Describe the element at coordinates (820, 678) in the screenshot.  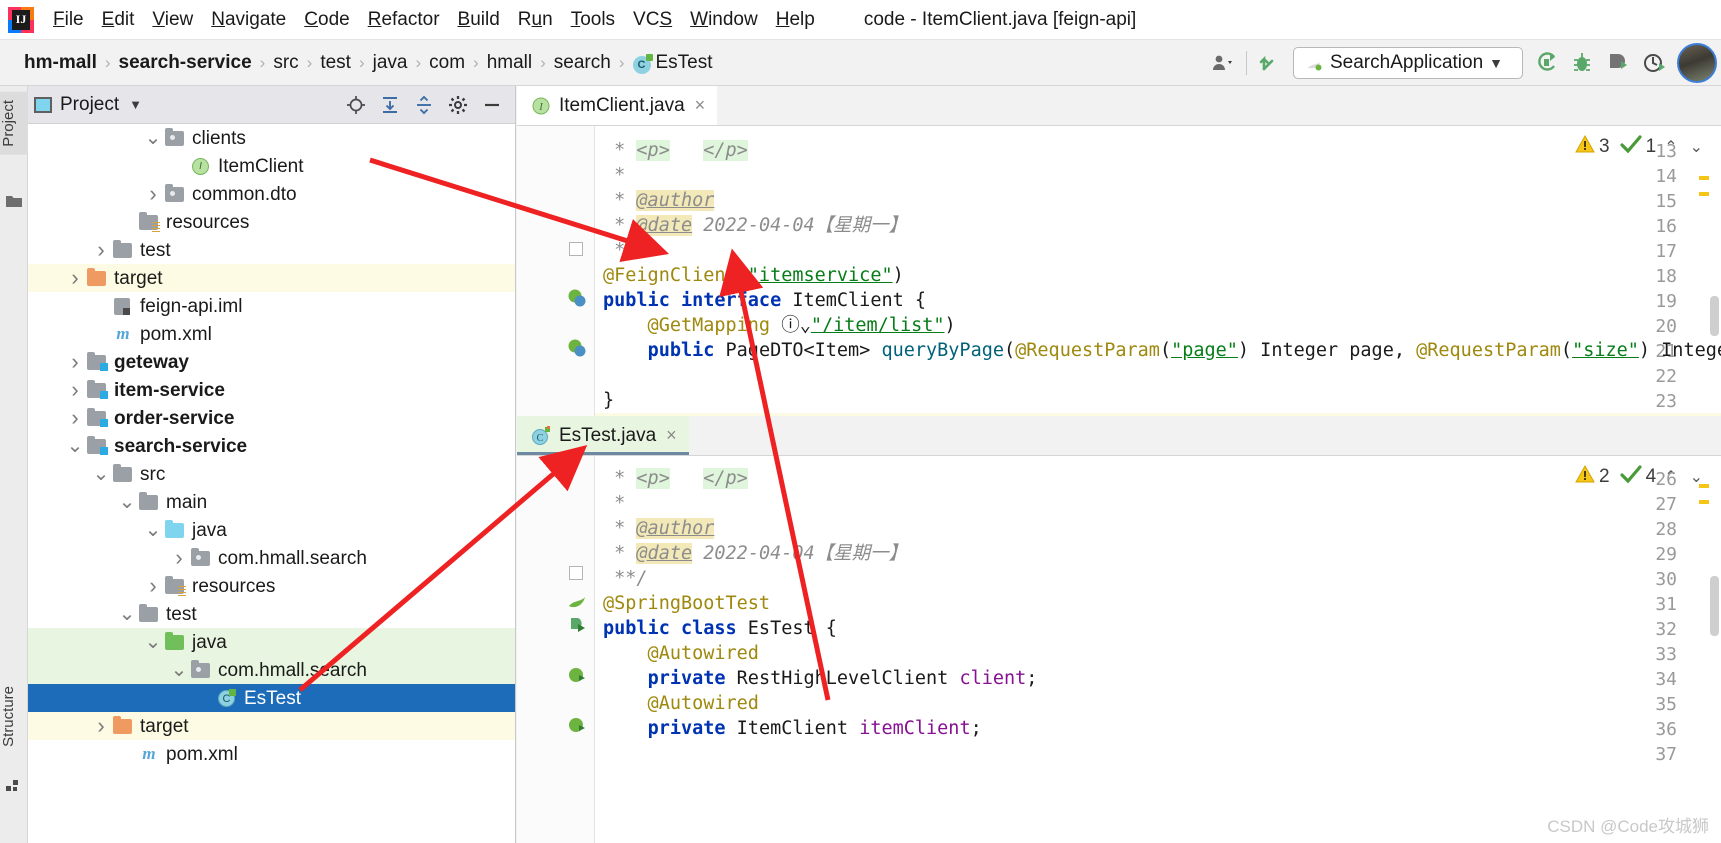
I see `code-line: private RestHighLevelClient client;` at that location.